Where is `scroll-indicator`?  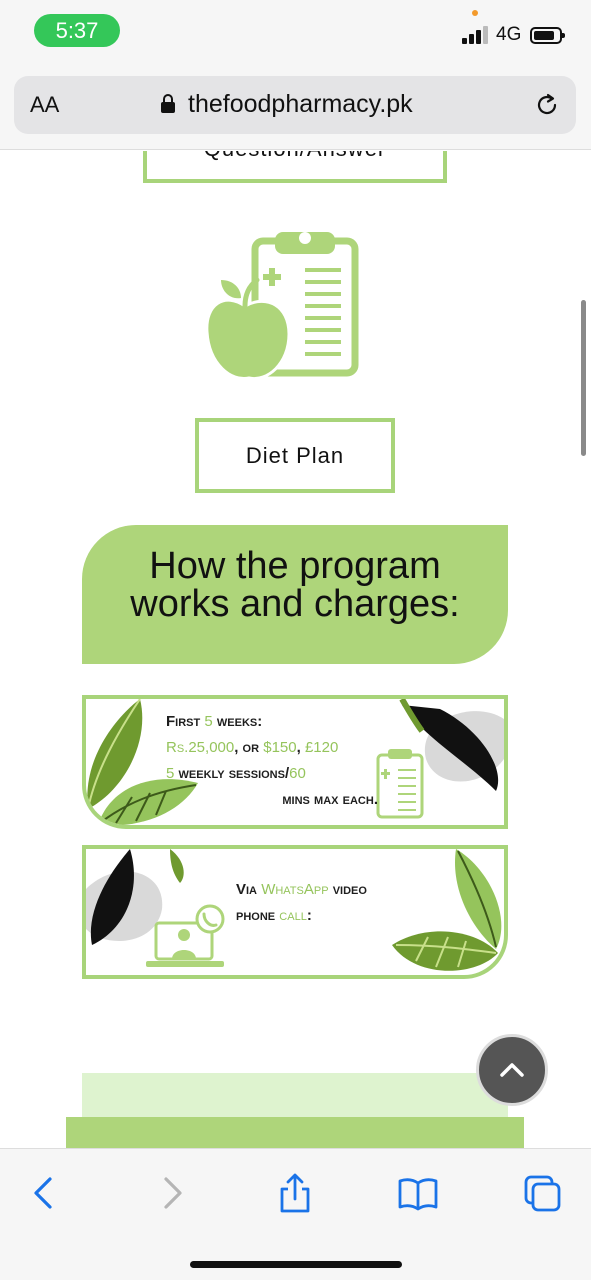
scroll-indicator is located at coordinates (583, 378).